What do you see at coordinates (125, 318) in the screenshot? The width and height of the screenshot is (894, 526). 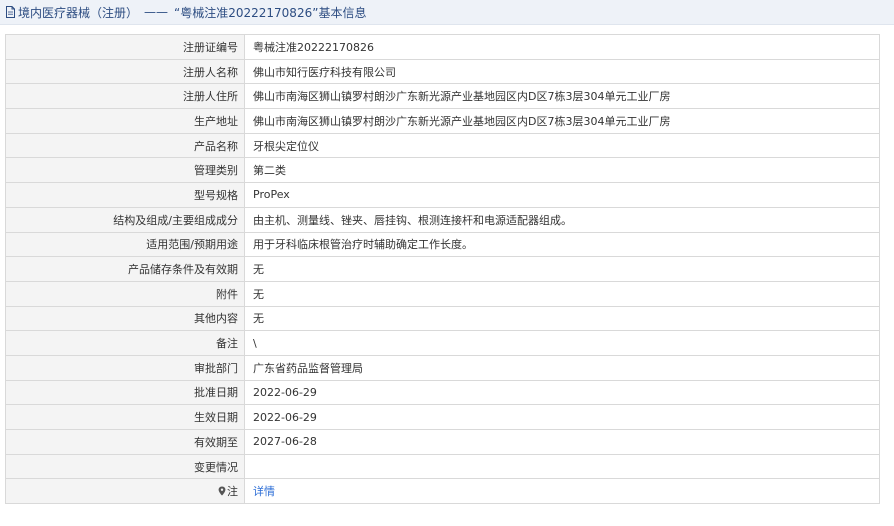 I see `row-label: 其他内容` at bounding box center [125, 318].